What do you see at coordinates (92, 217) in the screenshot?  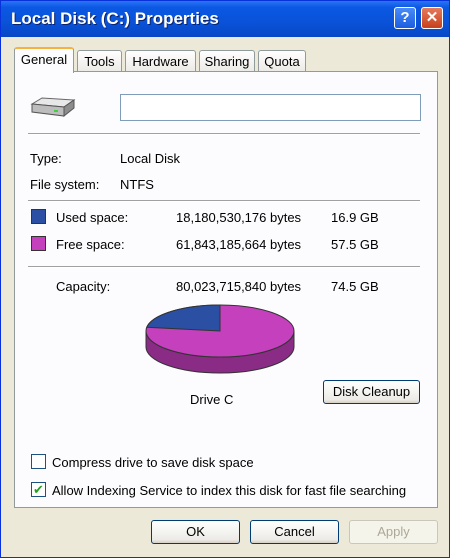 I see `used-space-label: Used space:` at bounding box center [92, 217].